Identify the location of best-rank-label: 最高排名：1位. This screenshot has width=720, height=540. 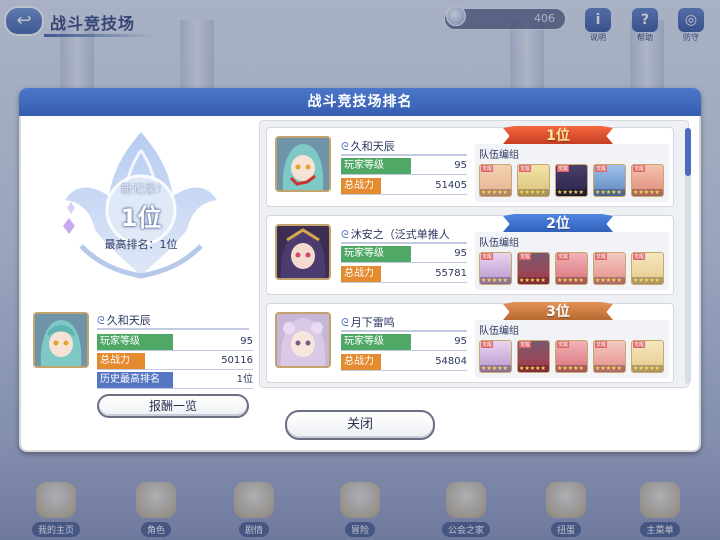
(141, 244).